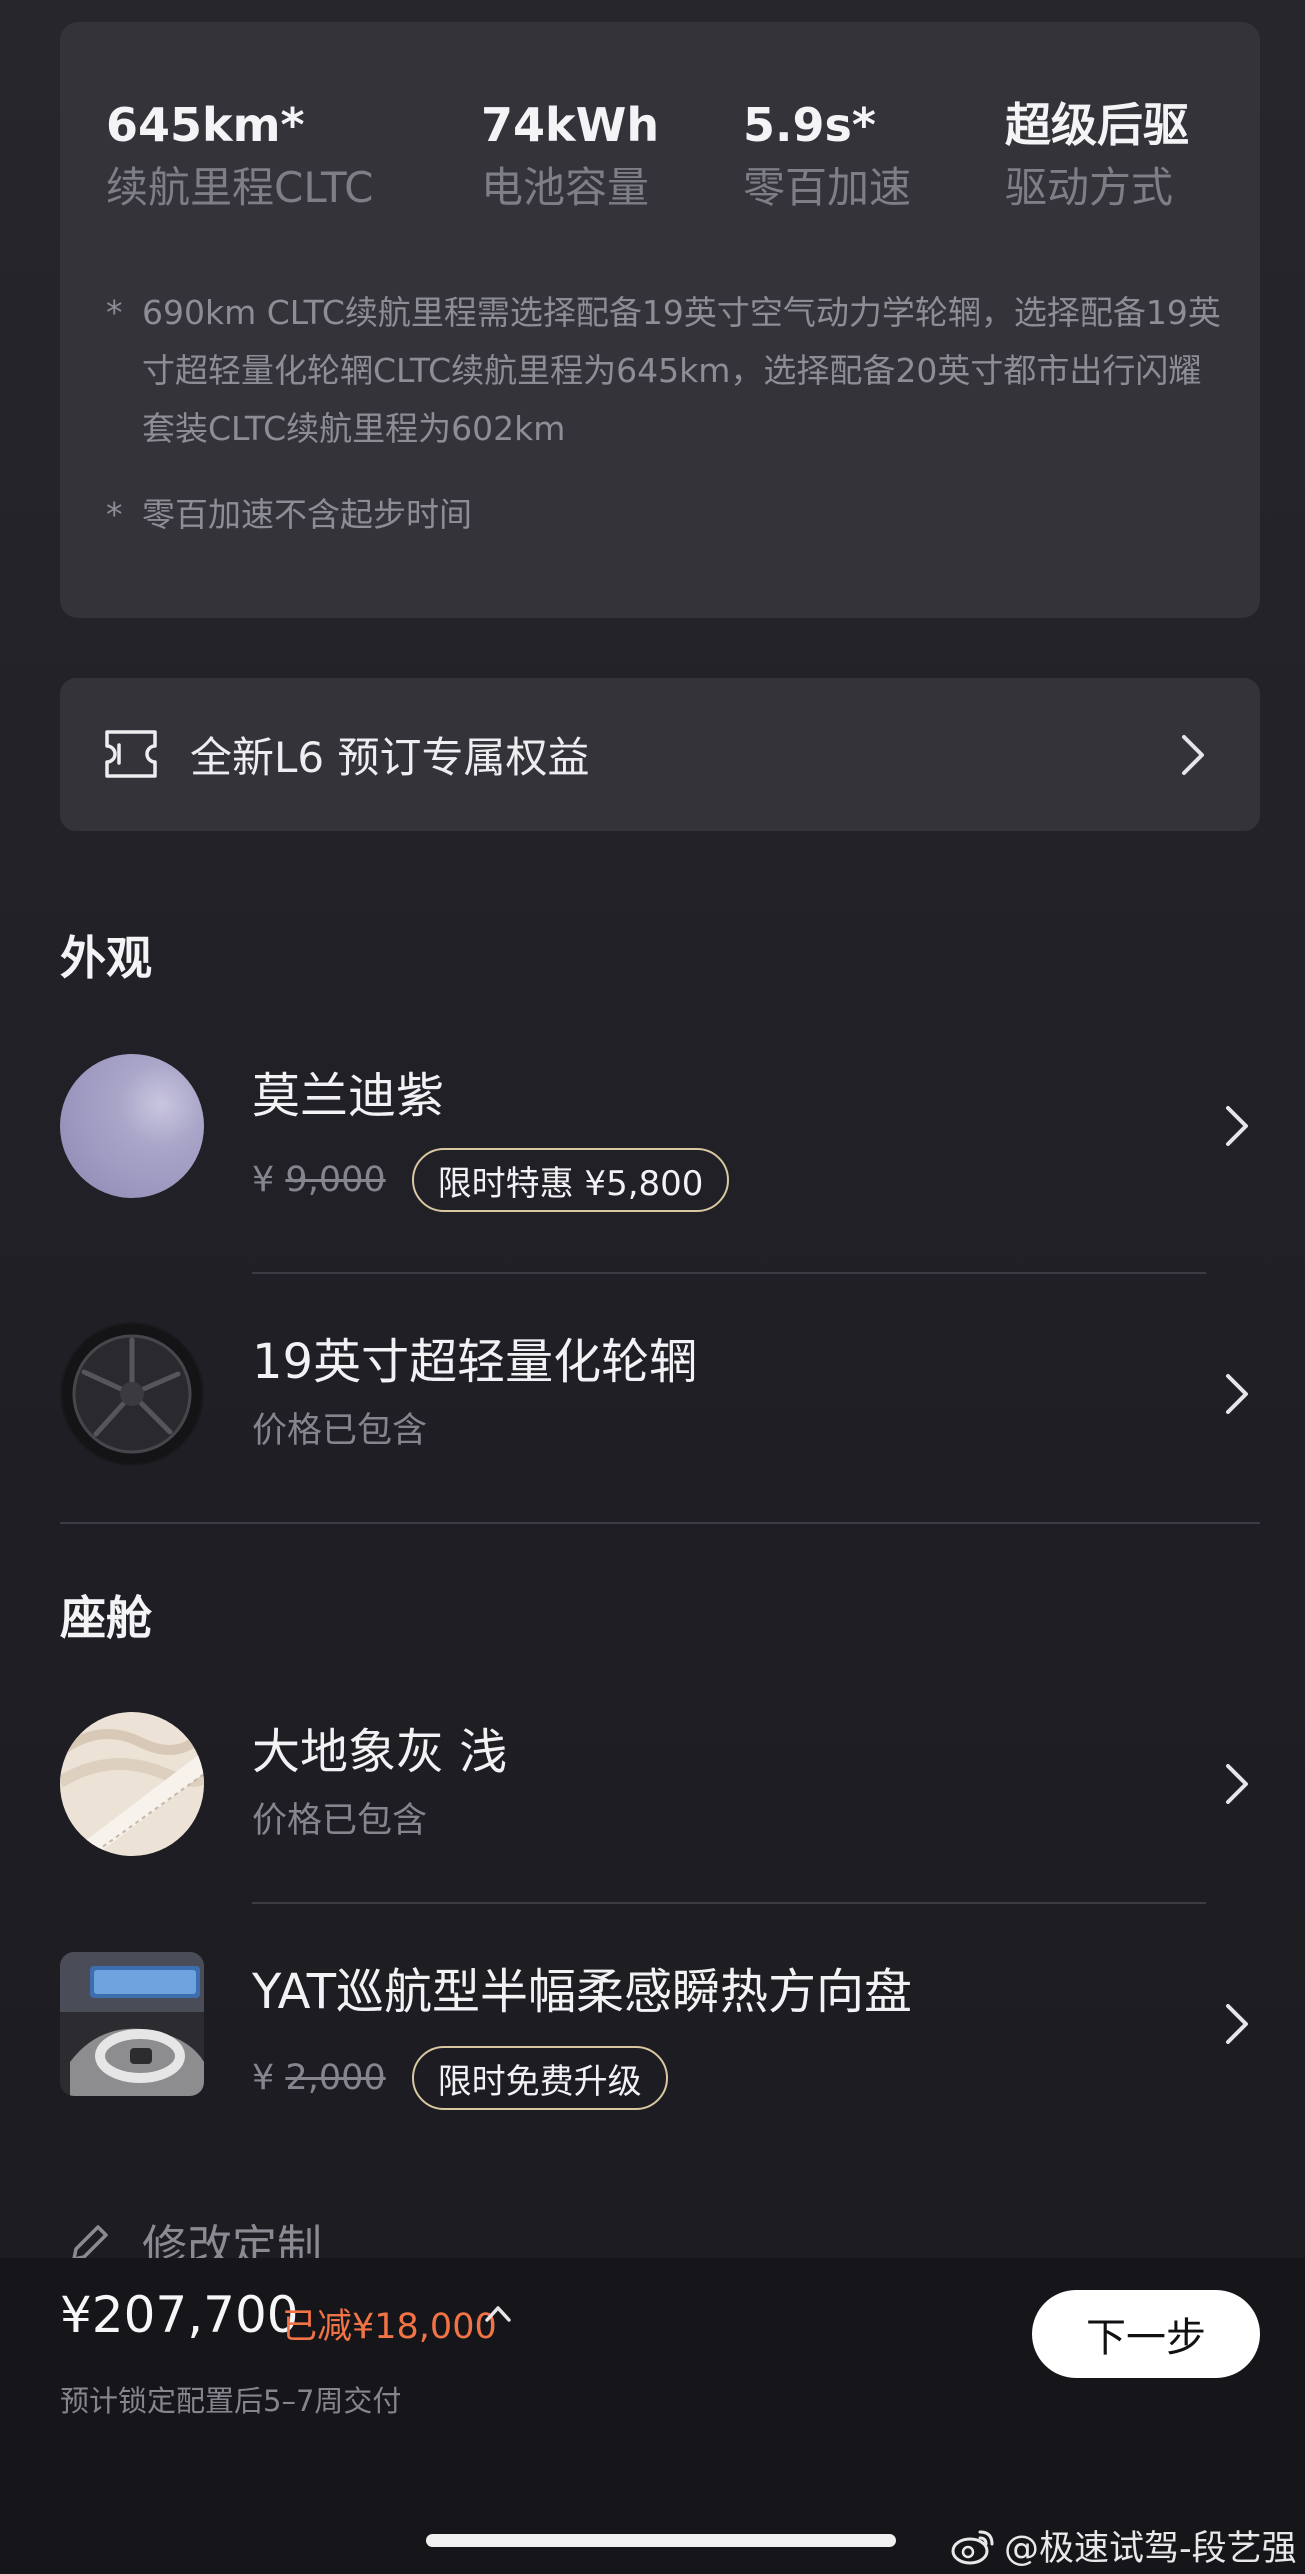 The width and height of the screenshot is (1305, 2574). Describe the element at coordinates (666, 515) in the screenshot. I see `footnote: * 零百加速不含起步时间` at that location.